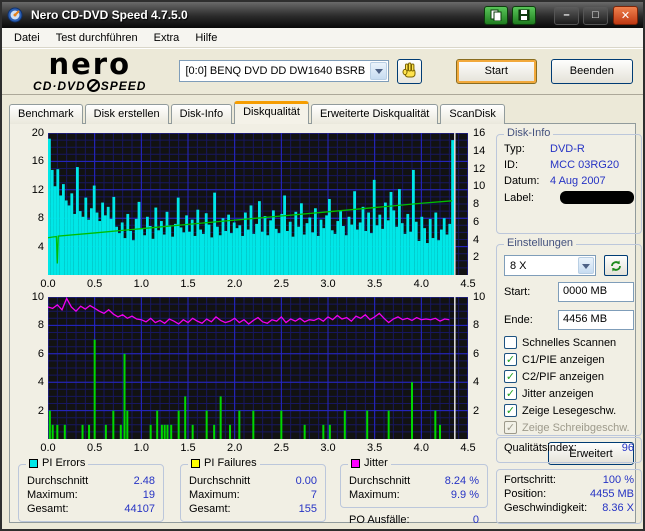 The height and width of the screenshot is (531, 645). Describe the element at coordinates (109, 15) in the screenshot. I see `window-title: Nero CD-DVD Speed 4.7.5.0` at that location.